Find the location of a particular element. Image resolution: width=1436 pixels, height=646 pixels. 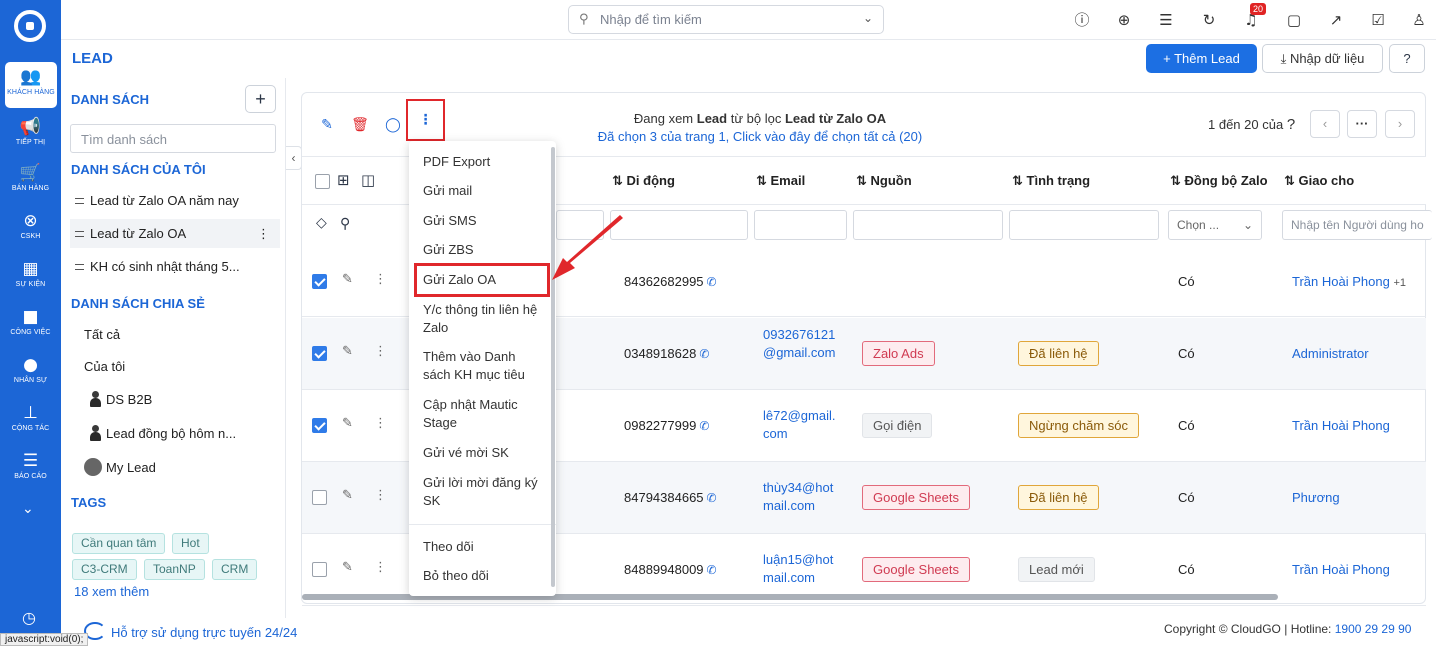

clock-icon: ◷ is located at coordinates (29, 617).